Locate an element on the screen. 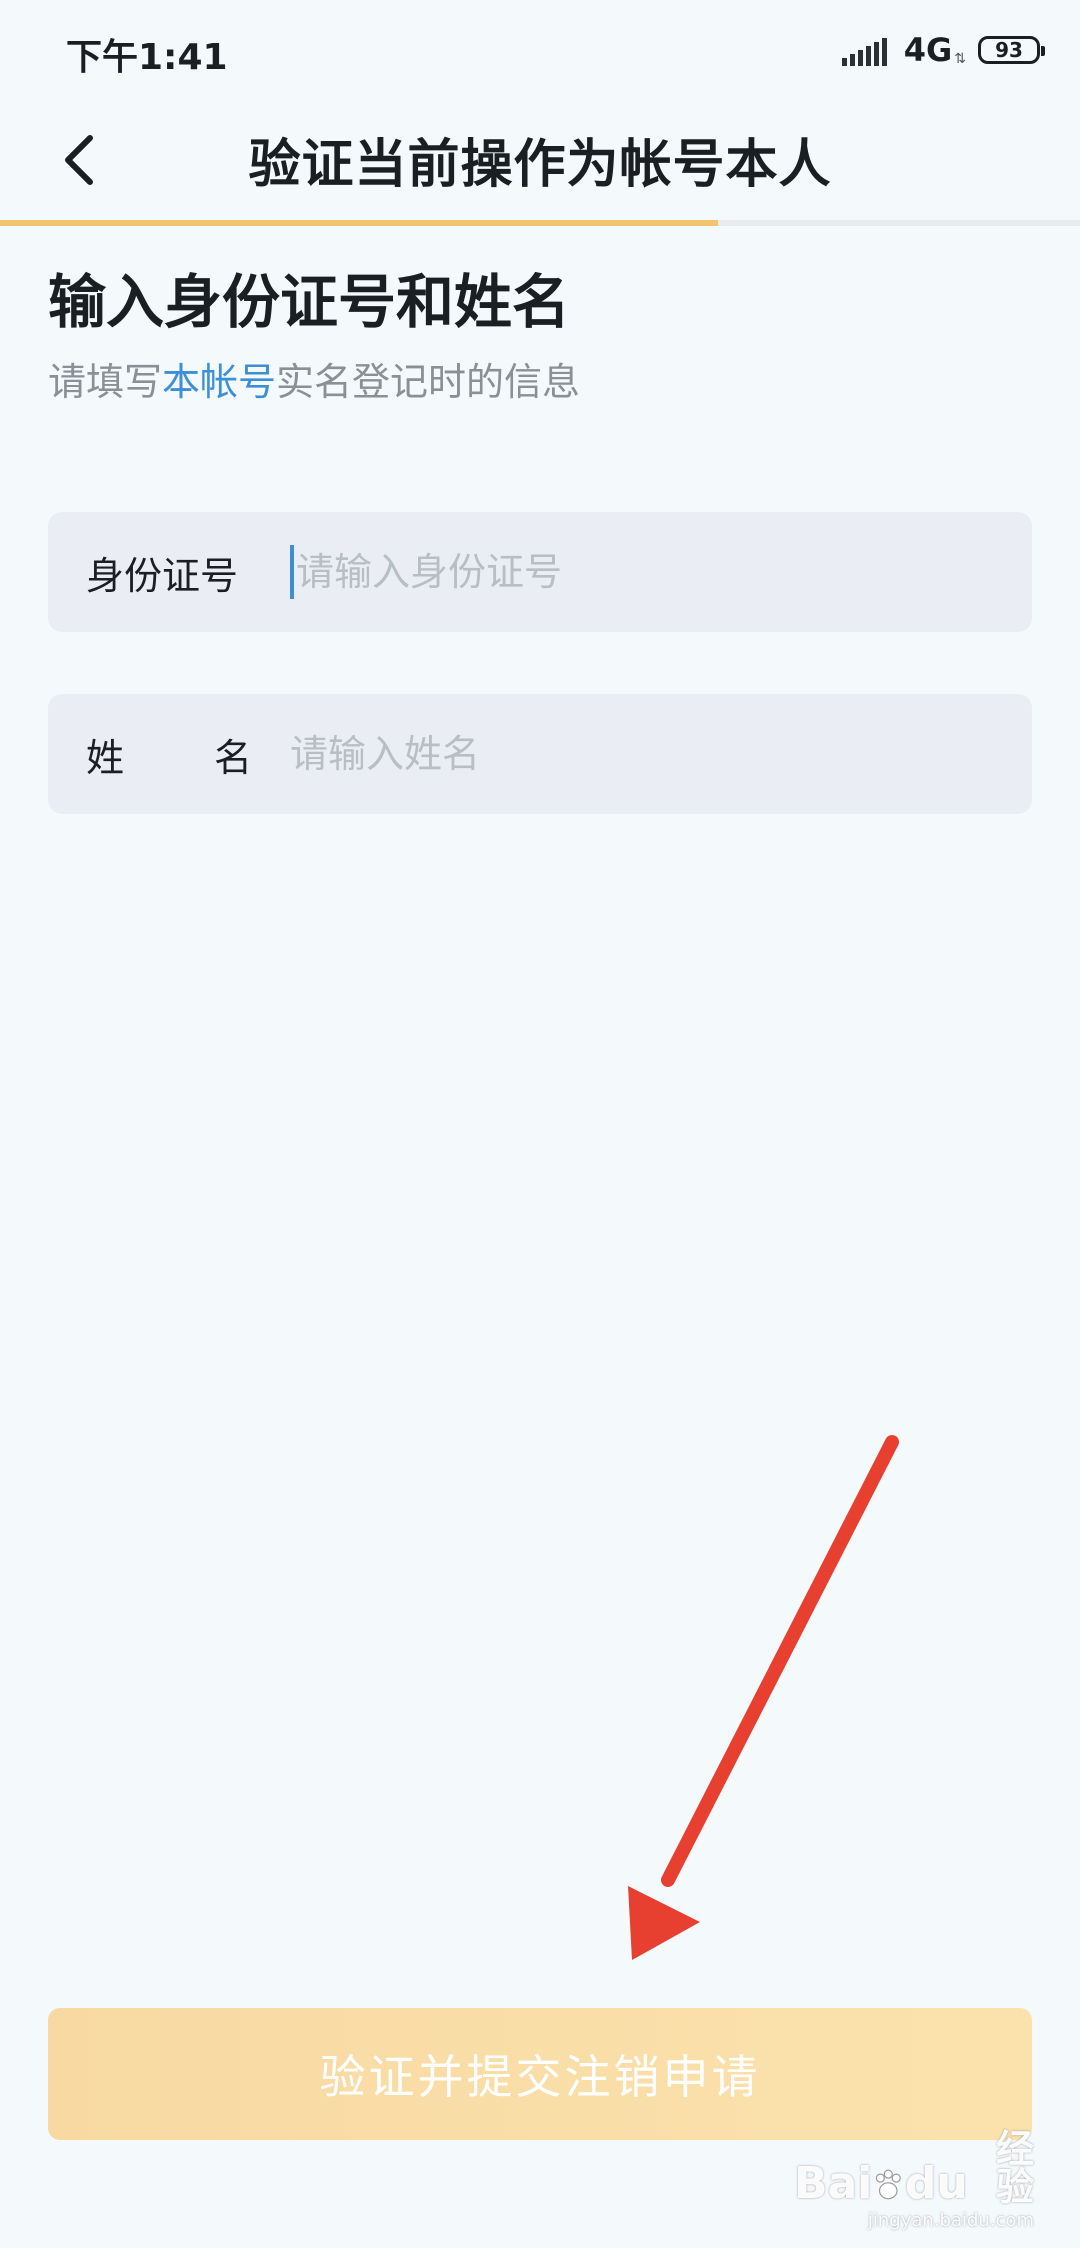 The image size is (1080, 2248). progress-bar is located at coordinates (540, 223).